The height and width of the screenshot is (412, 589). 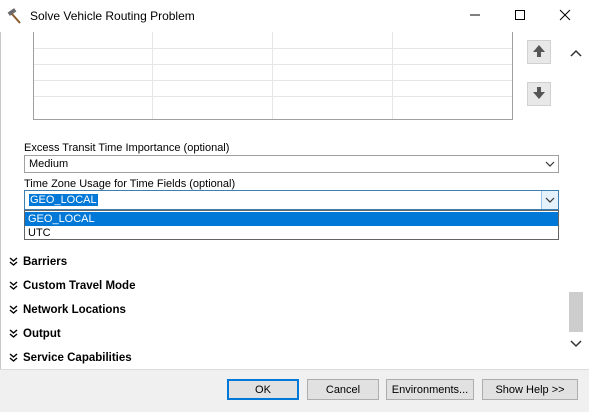 I want to click on vertical-scrollbar, so click(x=576, y=200).